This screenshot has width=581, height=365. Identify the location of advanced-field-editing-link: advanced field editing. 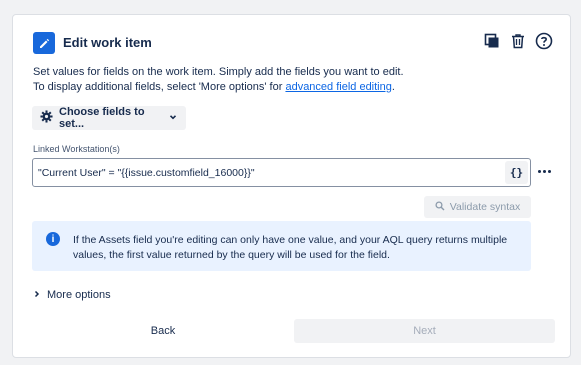
(338, 87).